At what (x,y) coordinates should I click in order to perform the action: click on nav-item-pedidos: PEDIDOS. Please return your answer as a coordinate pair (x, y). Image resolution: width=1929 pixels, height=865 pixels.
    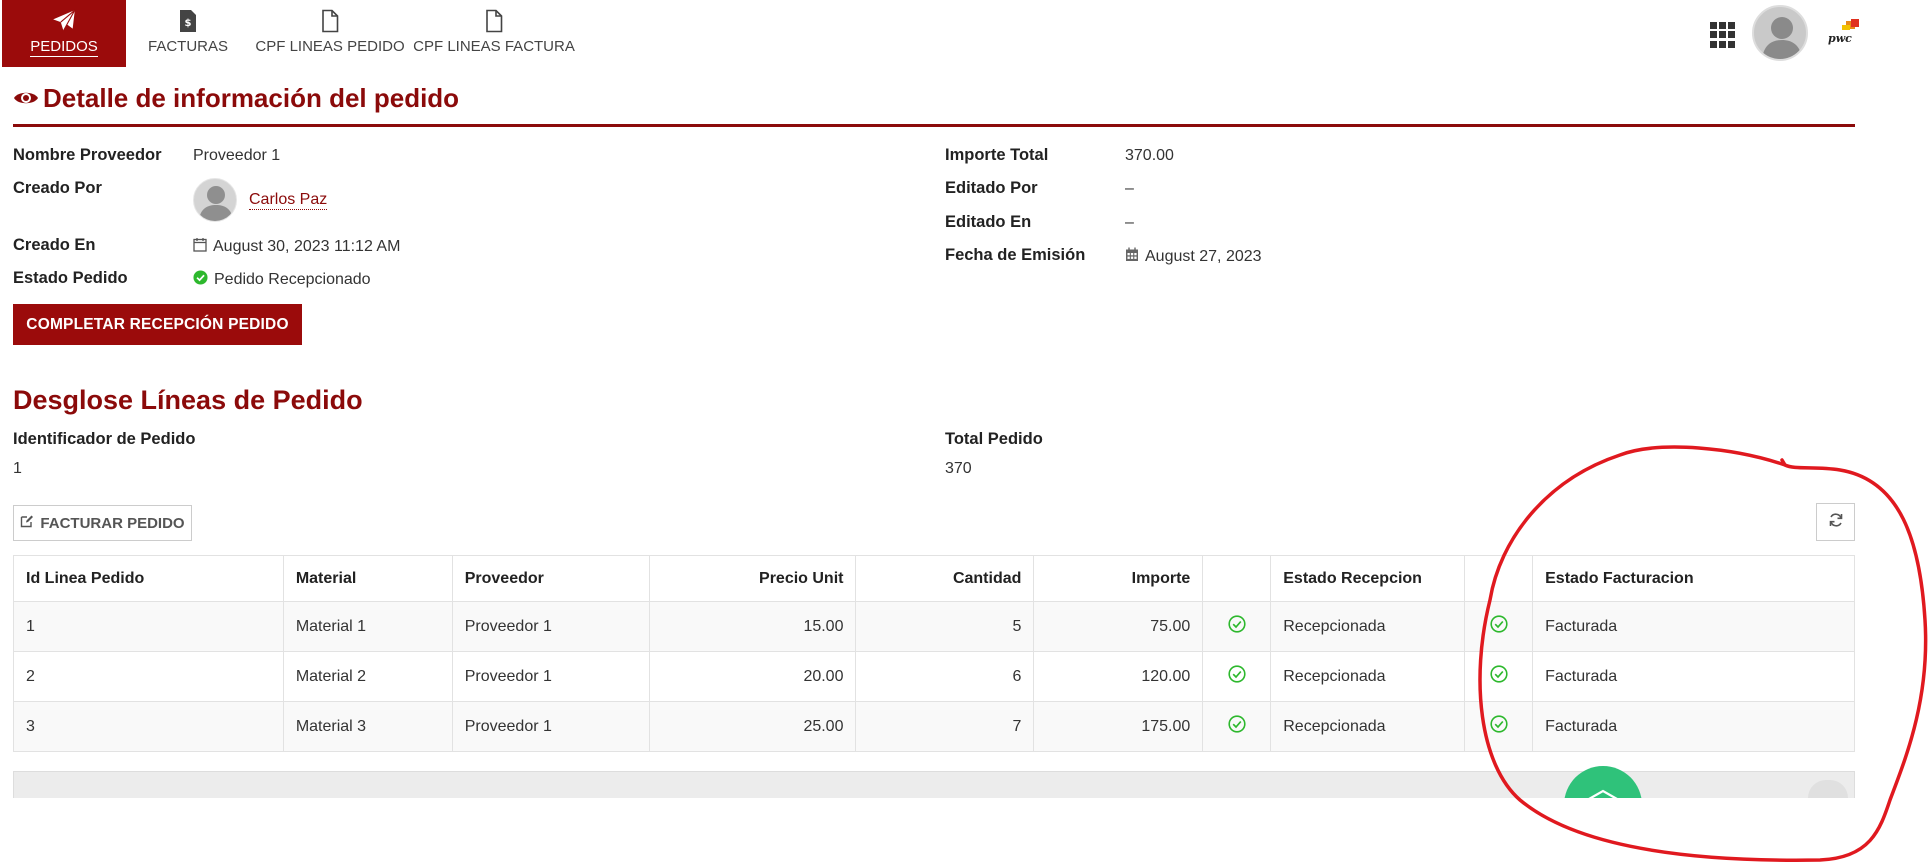
    Looking at the image, I should click on (64, 33).